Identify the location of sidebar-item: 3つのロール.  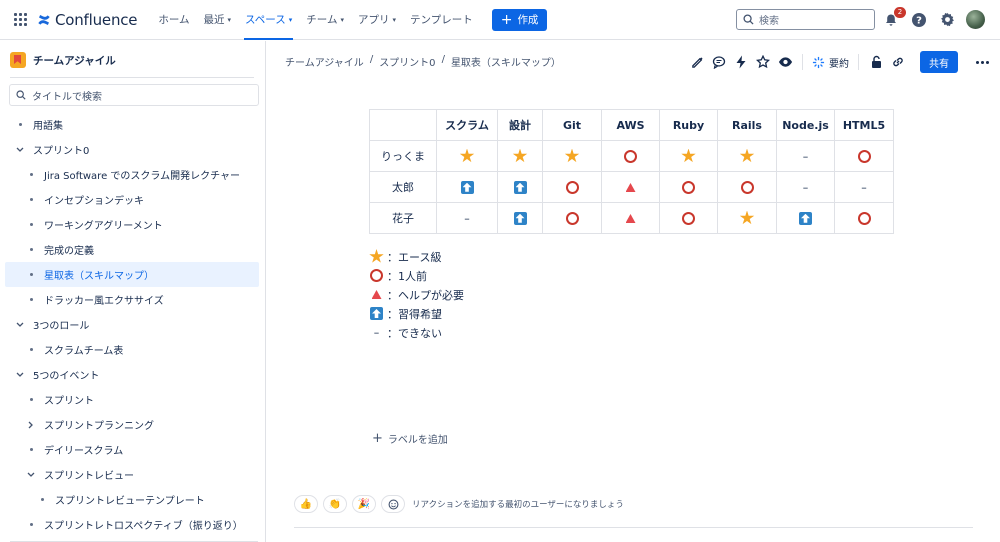
(133, 324).